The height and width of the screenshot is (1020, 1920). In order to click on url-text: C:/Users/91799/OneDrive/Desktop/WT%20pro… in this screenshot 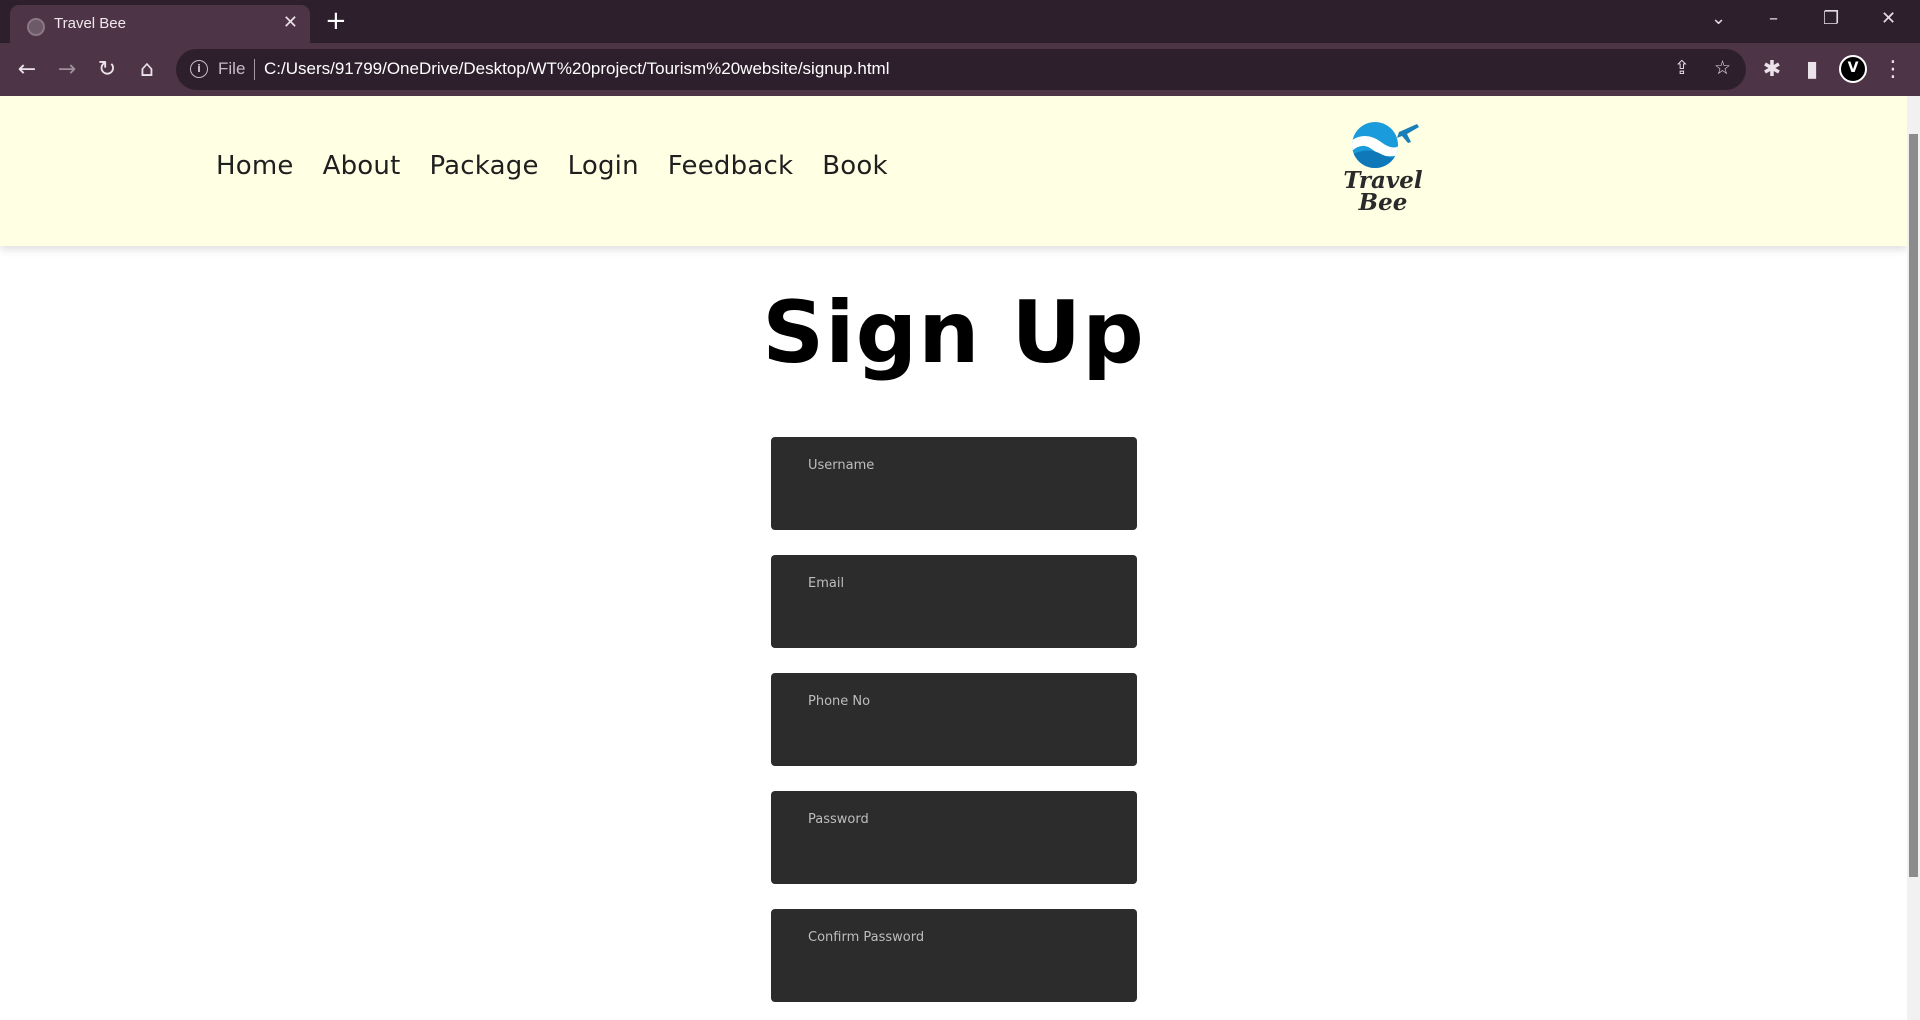, I will do `click(576, 69)`.